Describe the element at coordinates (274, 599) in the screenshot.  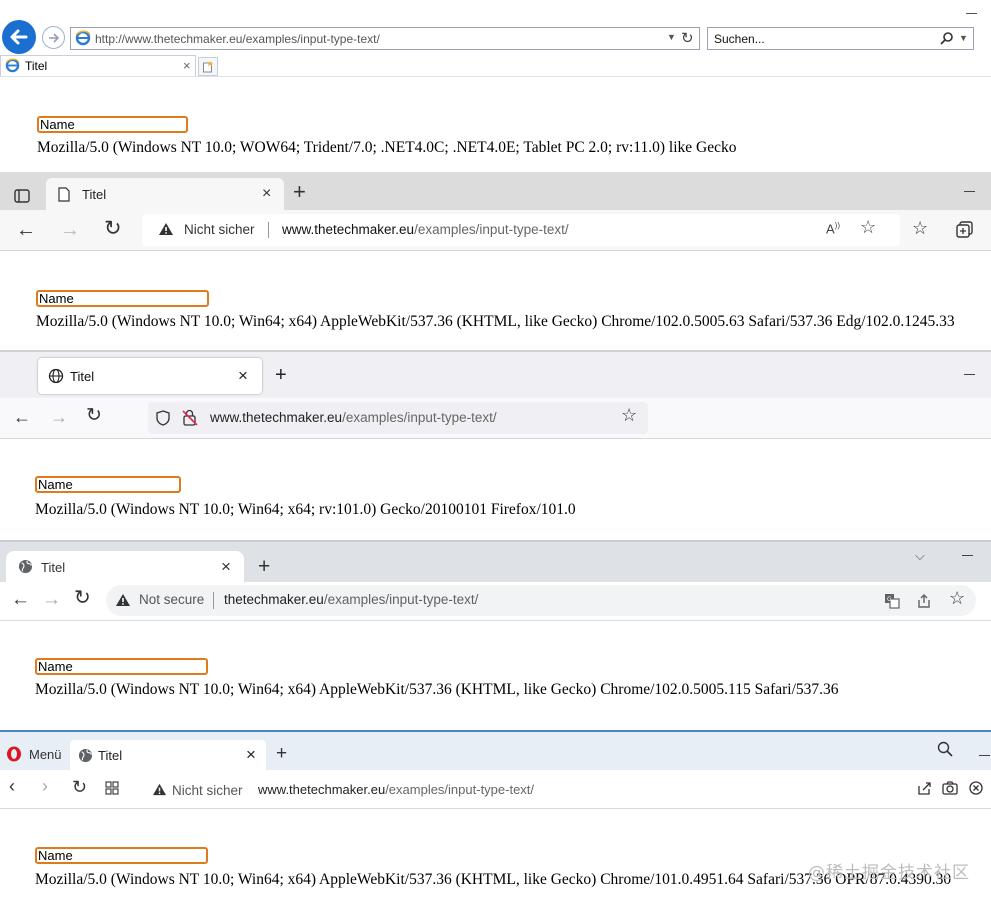
I see `url-host: thetechmaker.eu` at that location.